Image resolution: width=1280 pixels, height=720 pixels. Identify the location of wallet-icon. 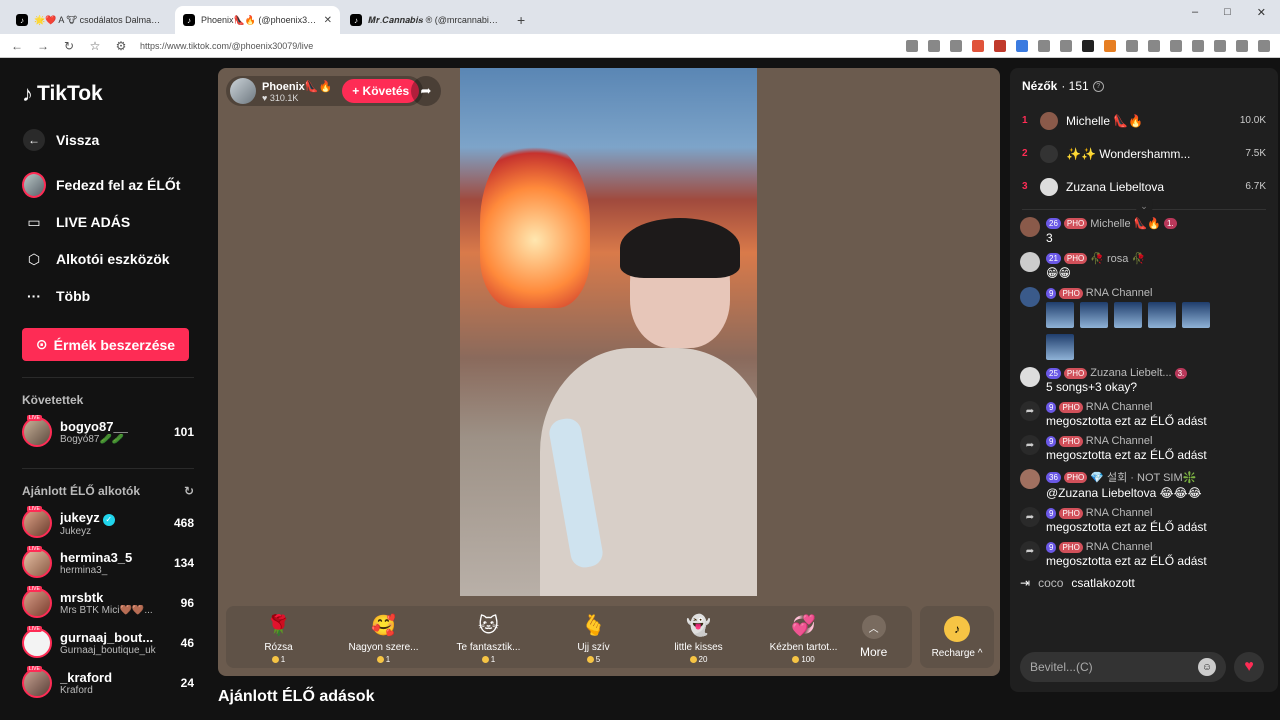
(1198, 45).